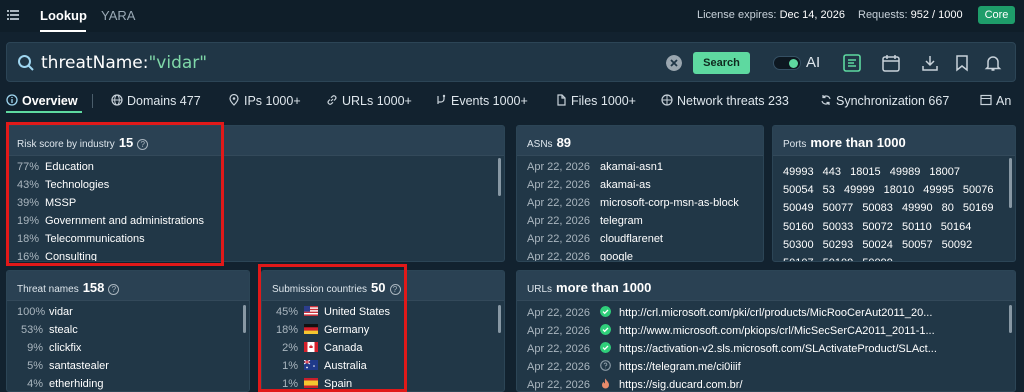  Describe the element at coordinates (996, 15) in the screenshot. I see `plan-badge: Core` at that location.